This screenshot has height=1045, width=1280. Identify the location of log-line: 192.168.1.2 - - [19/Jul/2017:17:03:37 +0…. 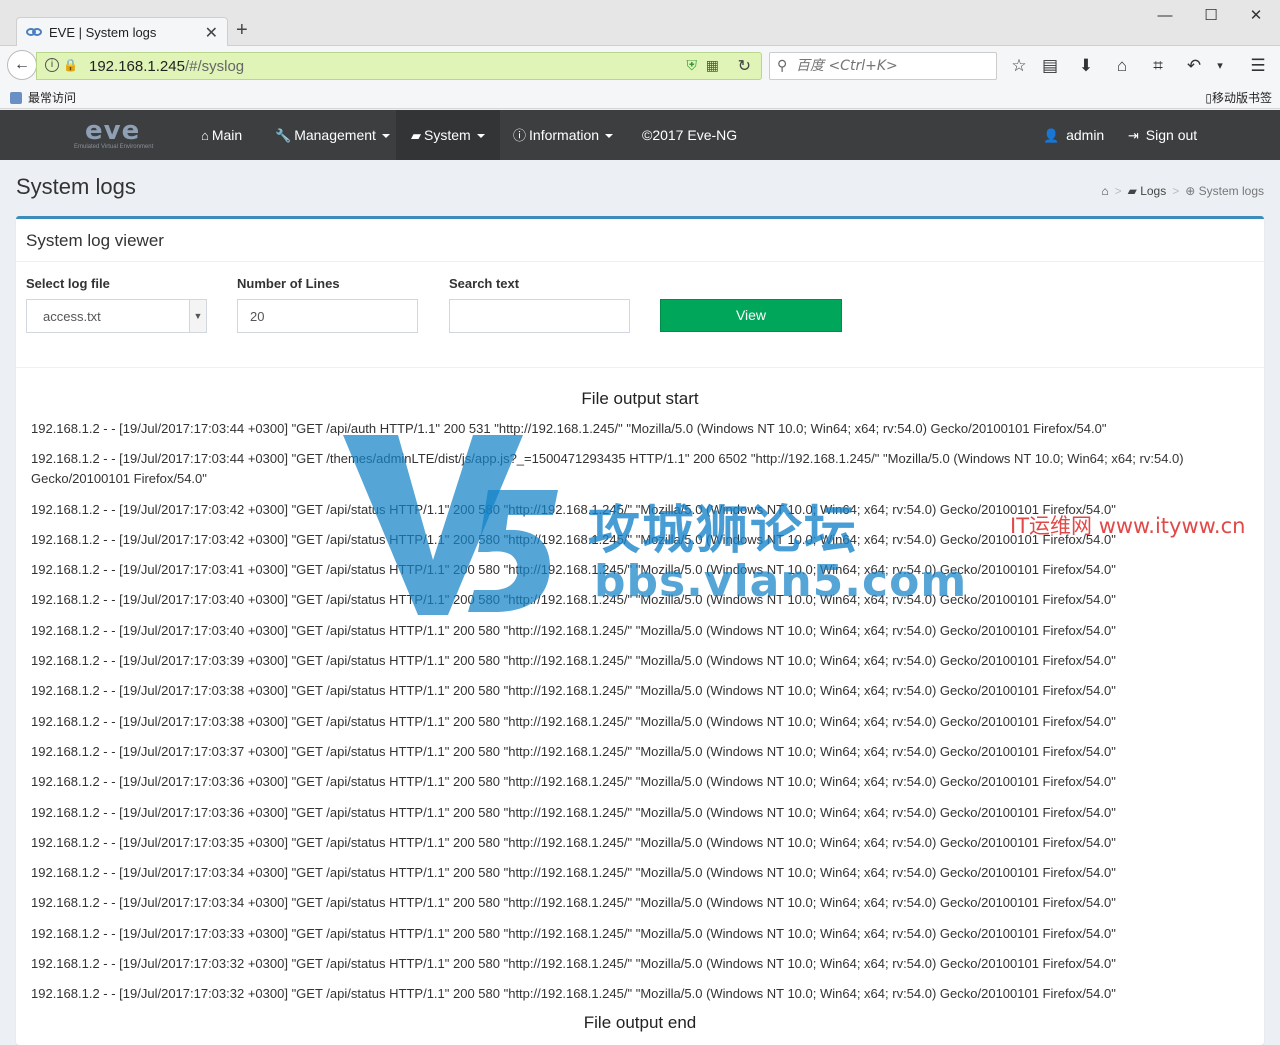
(573, 751).